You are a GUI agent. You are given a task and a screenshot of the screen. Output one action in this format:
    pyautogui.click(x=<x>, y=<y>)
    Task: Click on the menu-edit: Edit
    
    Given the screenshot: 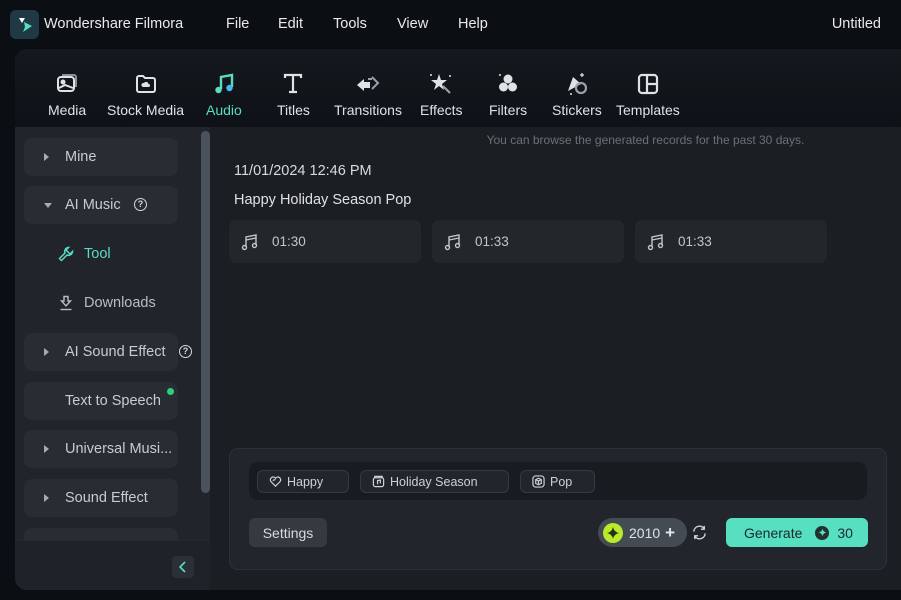 What is the action you would take?
    pyautogui.click(x=290, y=24)
    